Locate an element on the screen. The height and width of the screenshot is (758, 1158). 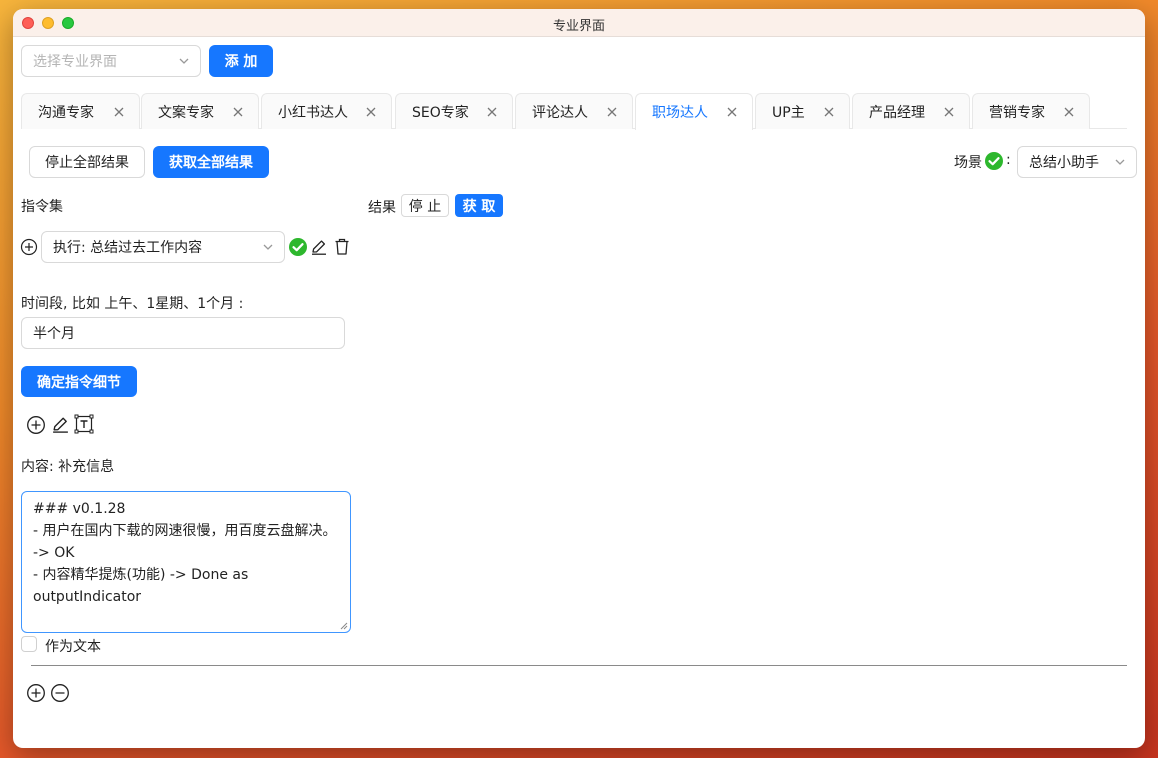
scene-label: 场景 is located at coordinates (968, 163).